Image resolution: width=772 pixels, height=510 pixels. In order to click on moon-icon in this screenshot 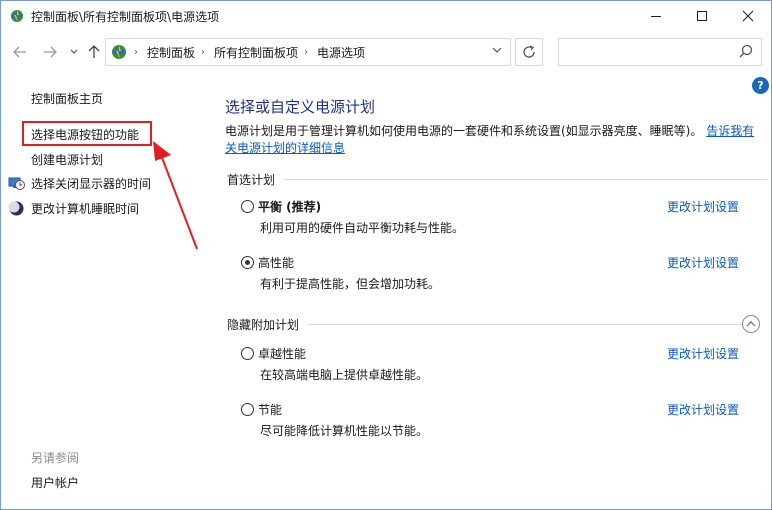, I will do `click(16, 208)`.